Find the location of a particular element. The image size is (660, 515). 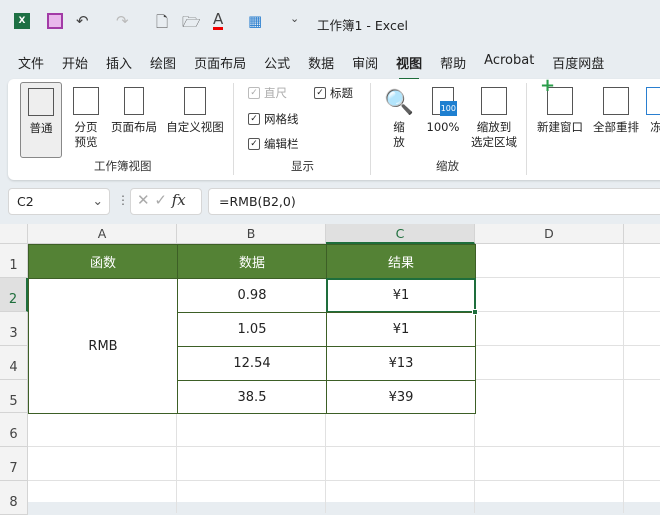

new-window-button: + 新建窗口 is located at coordinates (560, 106).